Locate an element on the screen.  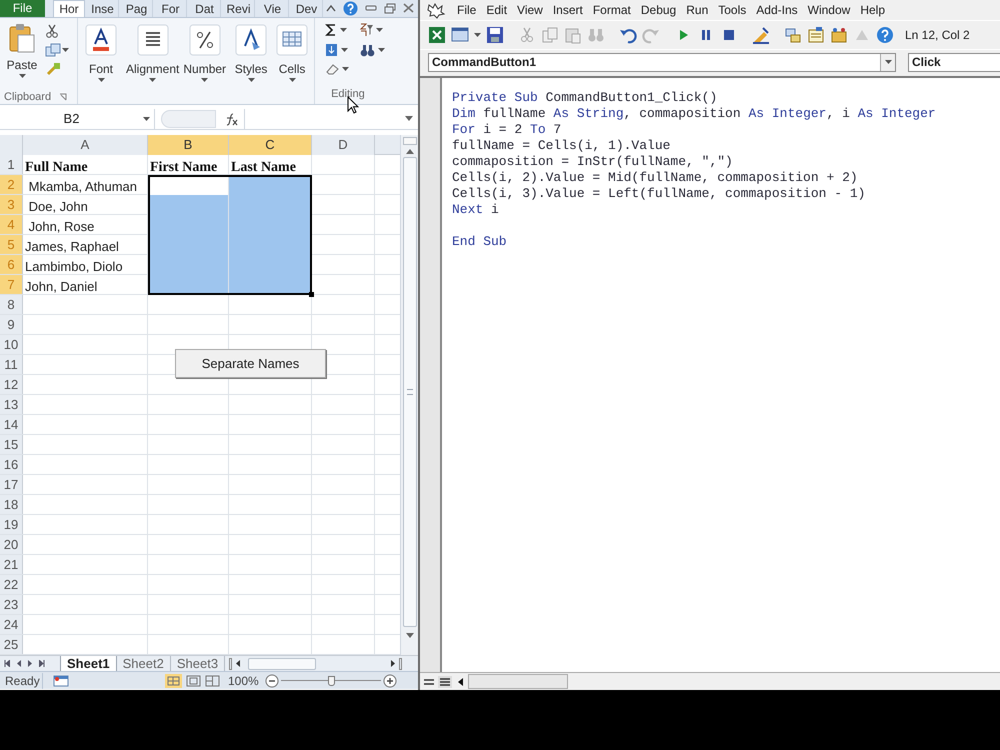
last-sheet-icon is located at coordinates (42, 663).